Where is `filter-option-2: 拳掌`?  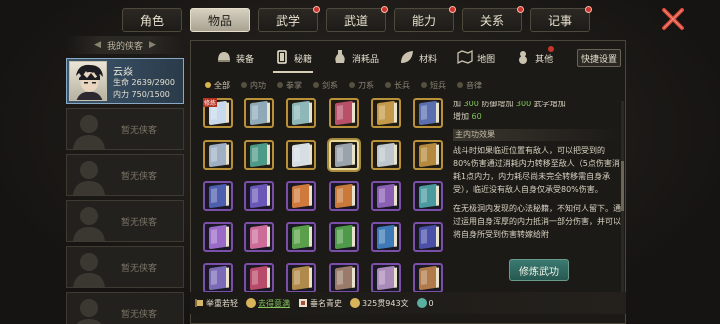 filter-option-2: 拳掌 is located at coordinates (289, 85).